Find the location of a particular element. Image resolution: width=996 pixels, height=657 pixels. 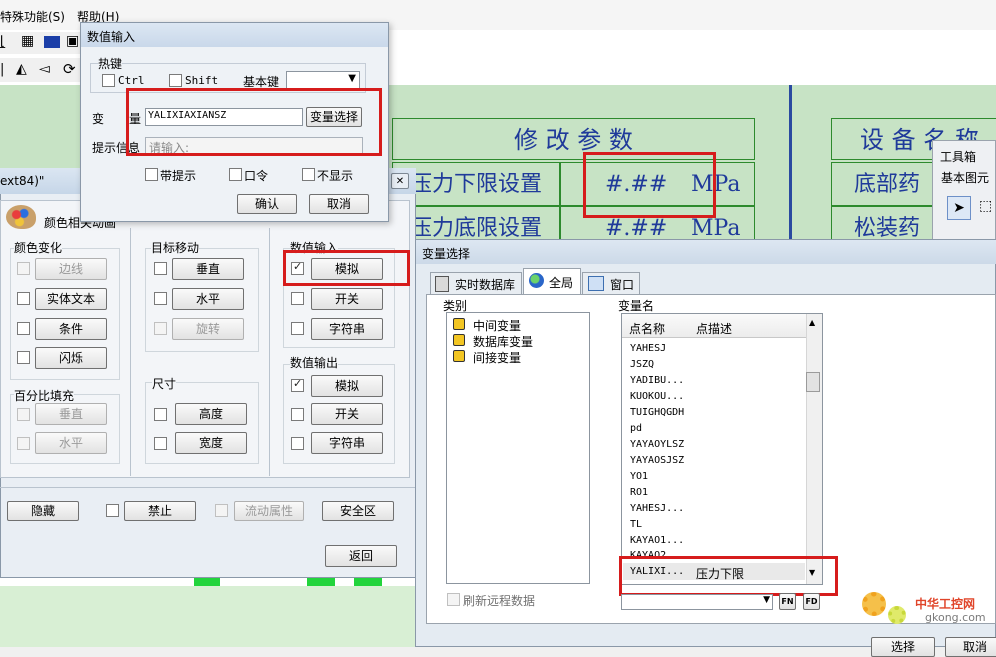

select-tool-icon: ⬚ is located at coordinates (985, 206).